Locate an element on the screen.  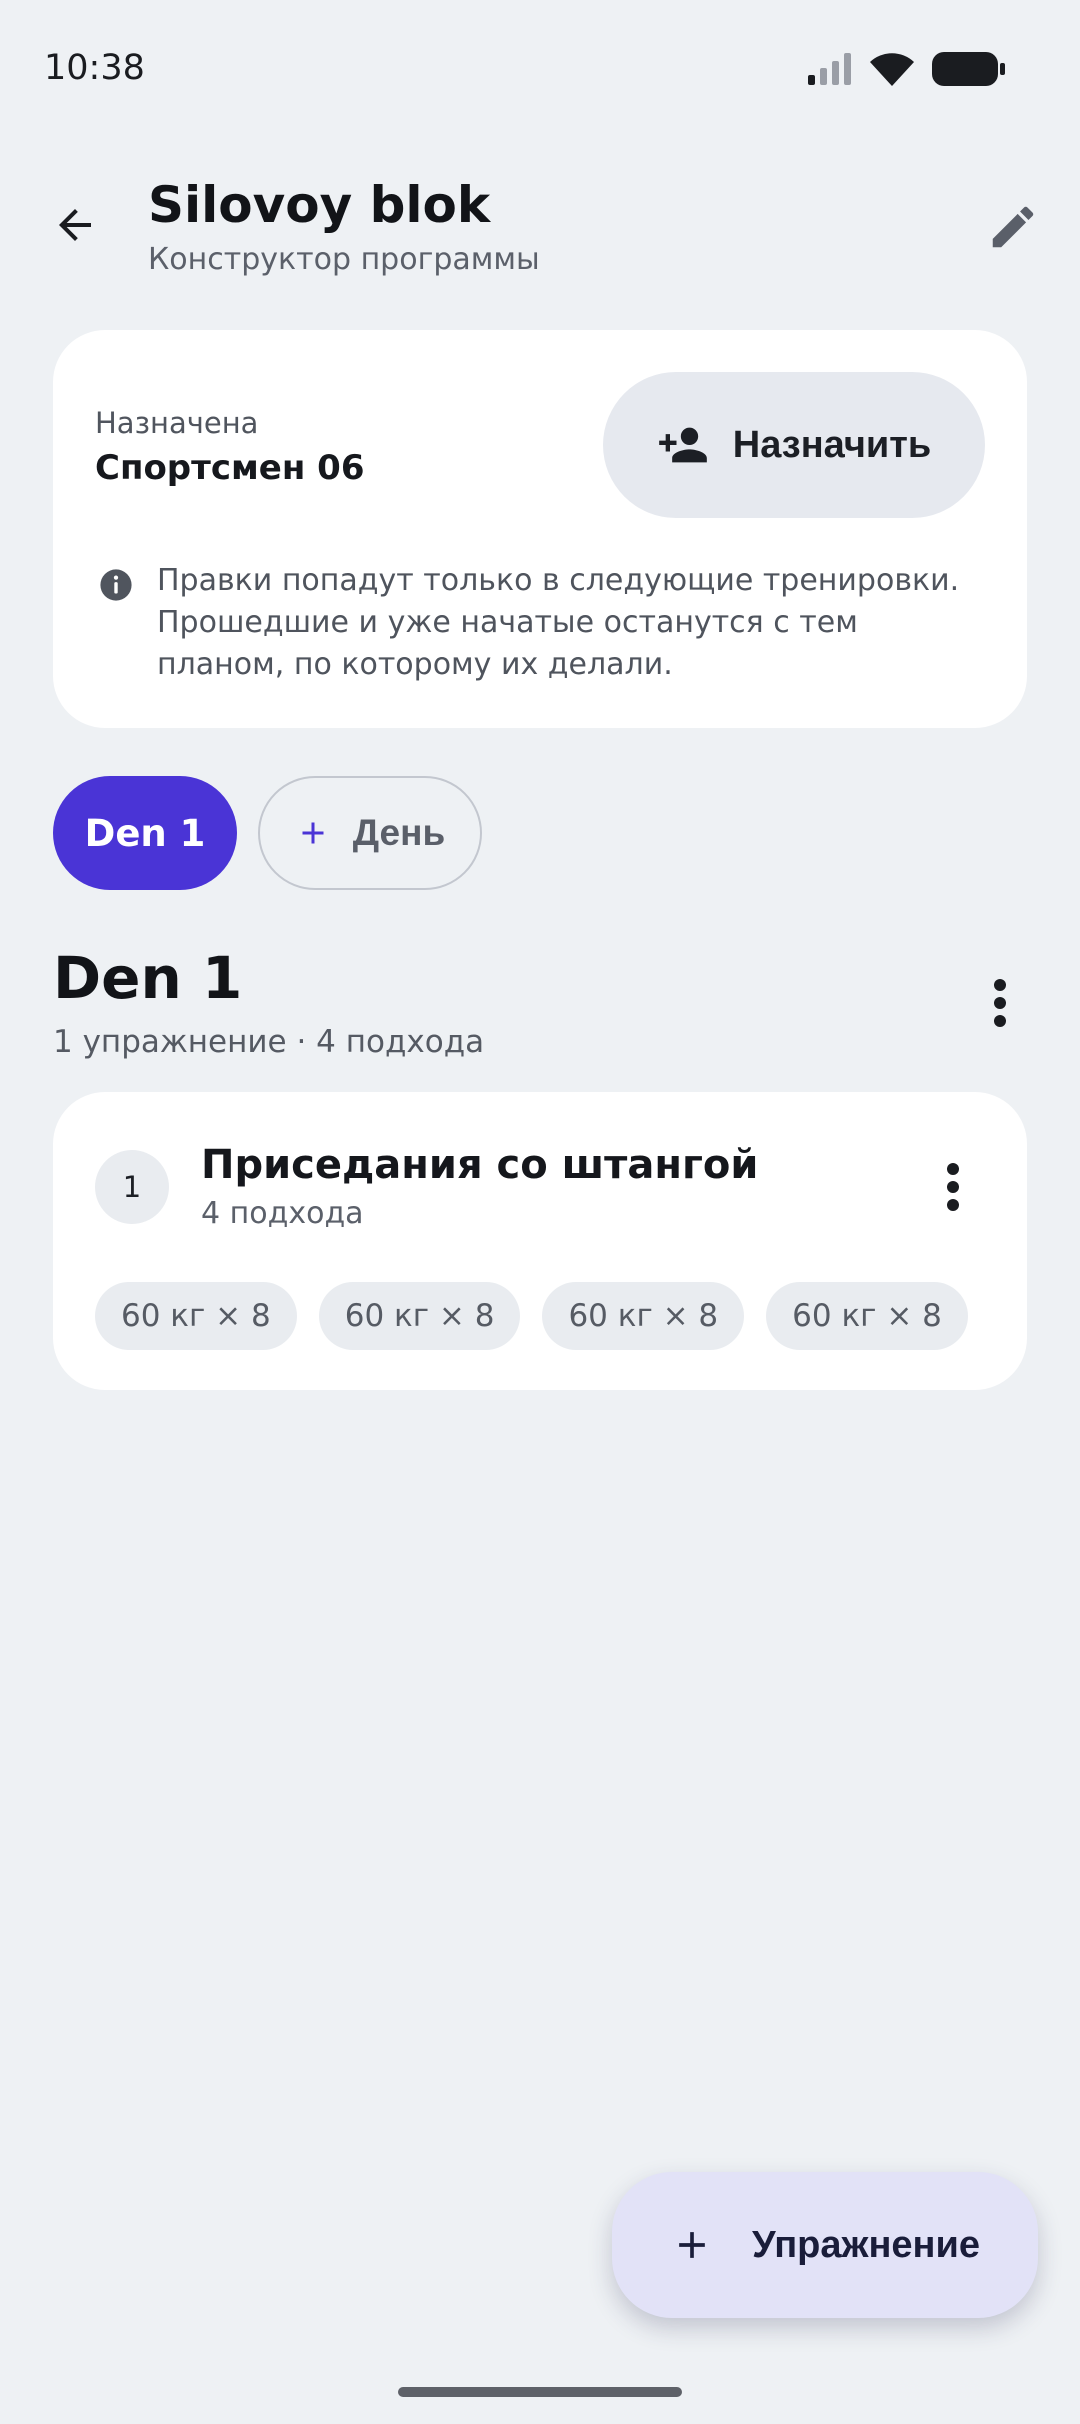
status-icons is located at coordinates (907, 69).